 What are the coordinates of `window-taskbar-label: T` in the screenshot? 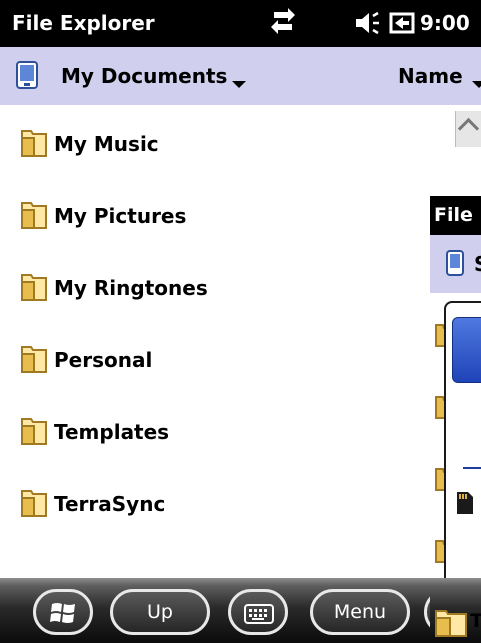 It's located at (475, 621).